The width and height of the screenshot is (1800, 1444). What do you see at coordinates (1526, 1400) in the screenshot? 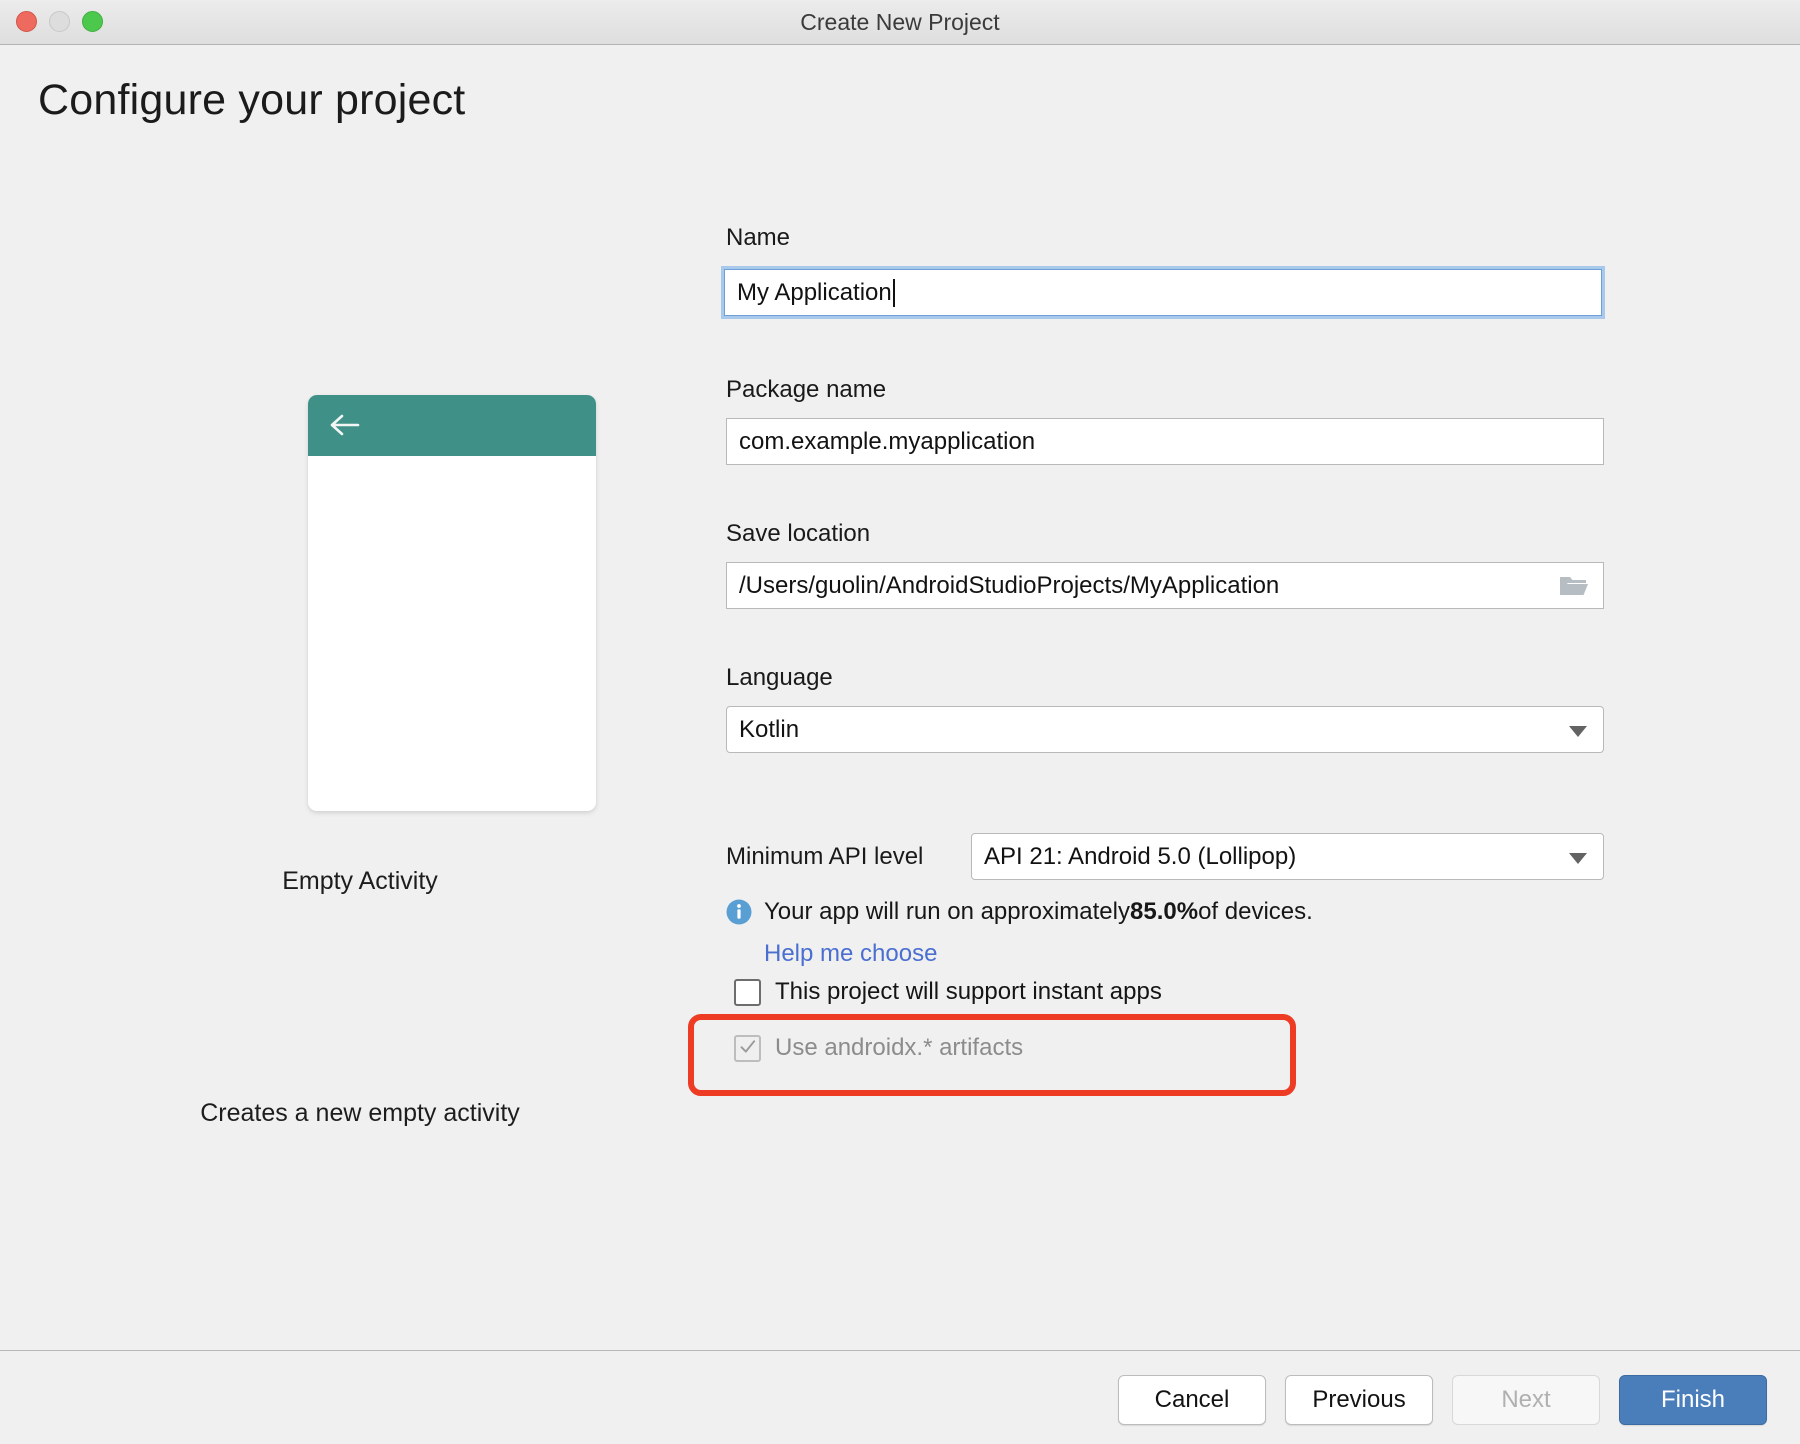
I see `next-button: Next` at bounding box center [1526, 1400].